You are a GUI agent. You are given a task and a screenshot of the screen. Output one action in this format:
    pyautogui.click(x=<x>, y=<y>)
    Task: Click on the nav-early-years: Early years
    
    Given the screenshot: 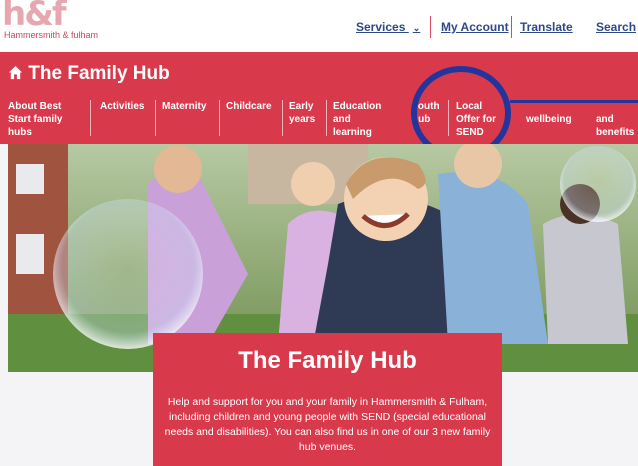 What is the action you would take?
    pyautogui.click(x=305, y=113)
    